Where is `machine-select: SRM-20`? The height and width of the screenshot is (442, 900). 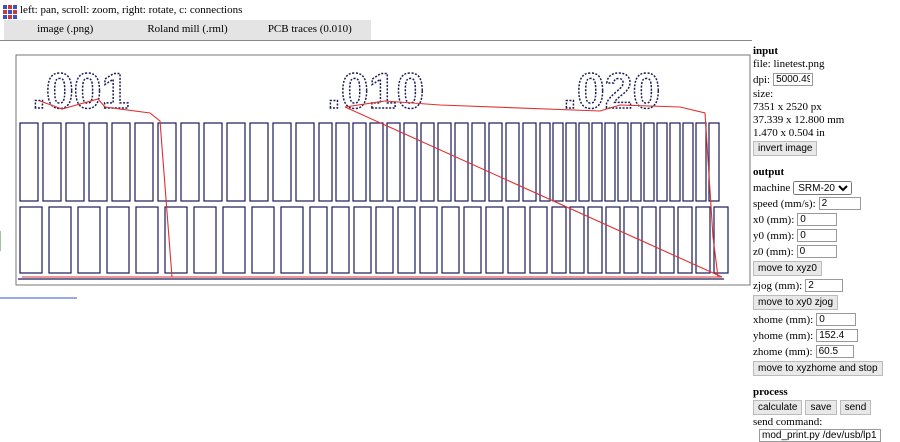
machine-select: SRM-20 is located at coordinates (823, 187).